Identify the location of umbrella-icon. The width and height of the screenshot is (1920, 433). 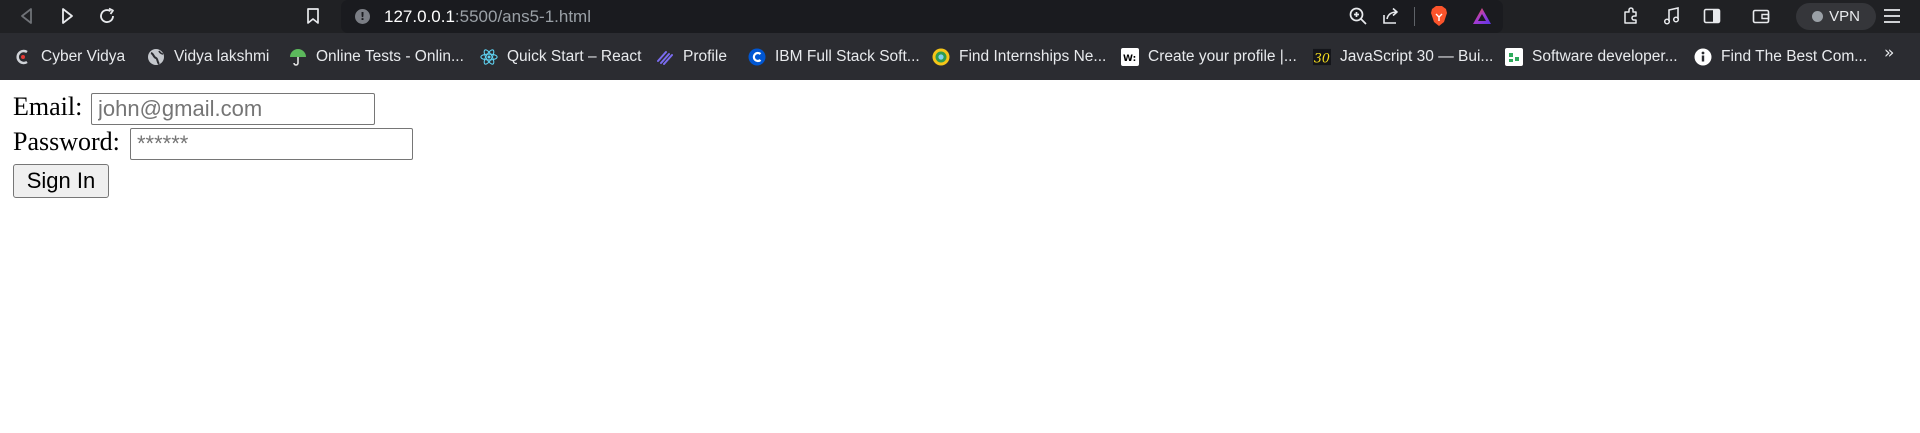
(298, 57).